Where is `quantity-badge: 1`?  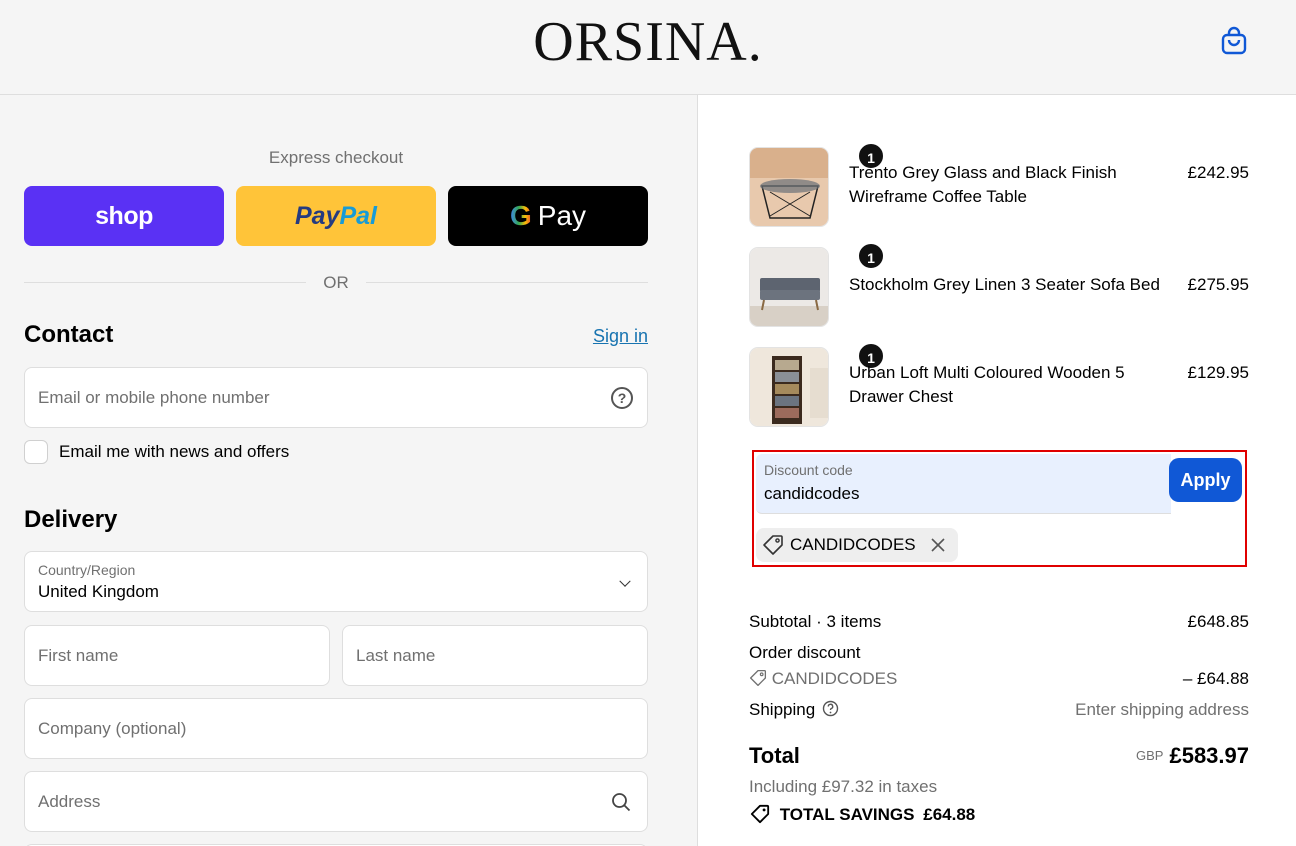
quantity-badge: 1 is located at coordinates (871, 256).